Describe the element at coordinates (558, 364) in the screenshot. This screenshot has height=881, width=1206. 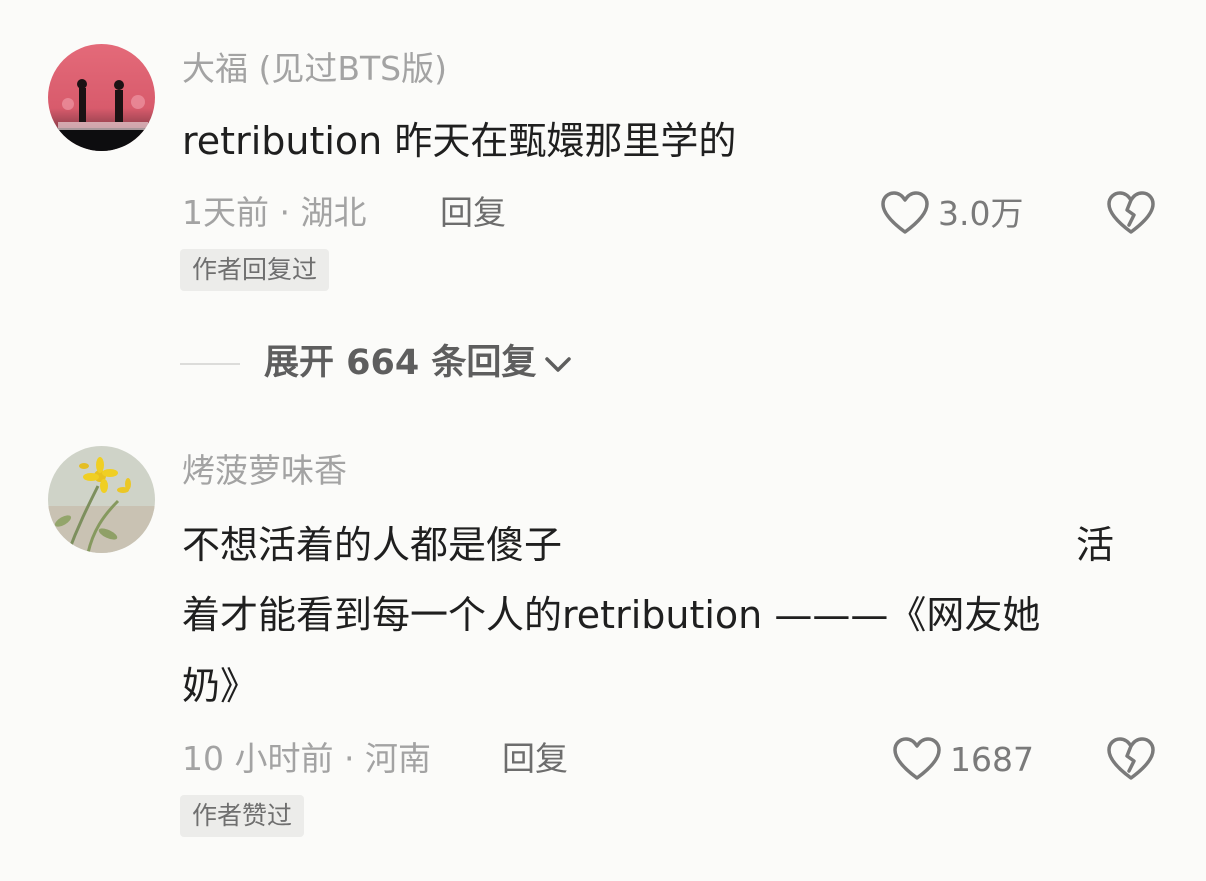
I see `chevron-down-icon` at that location.